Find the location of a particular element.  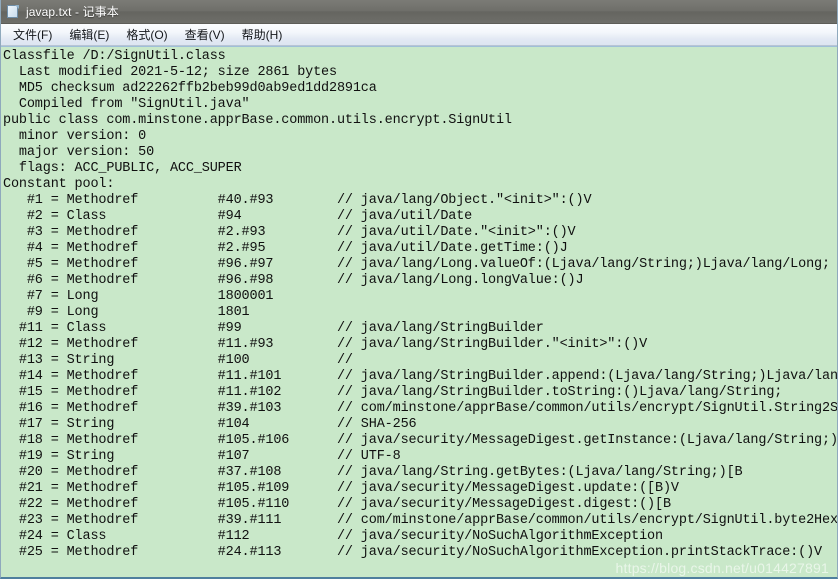

editor-line: #2 = Class #94 // java/util/Date is located at coordinates (238, 216).